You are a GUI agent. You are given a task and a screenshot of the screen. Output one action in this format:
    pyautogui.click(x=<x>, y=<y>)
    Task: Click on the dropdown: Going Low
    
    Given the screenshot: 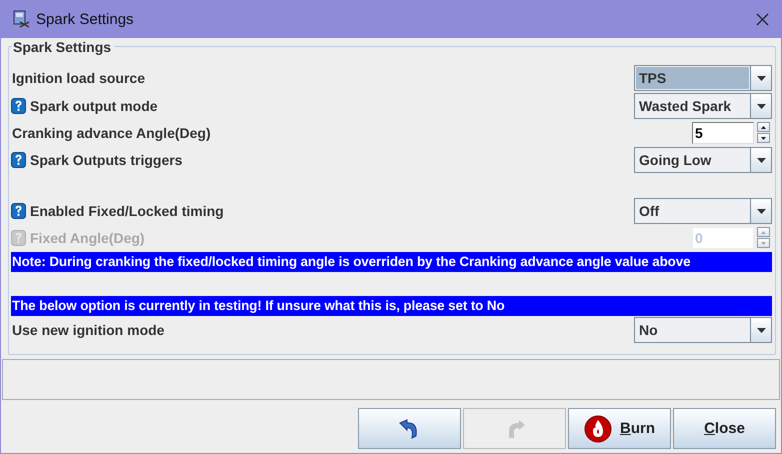 What is the action you would take?
    pyautogui.click(x=703, y=160)
    